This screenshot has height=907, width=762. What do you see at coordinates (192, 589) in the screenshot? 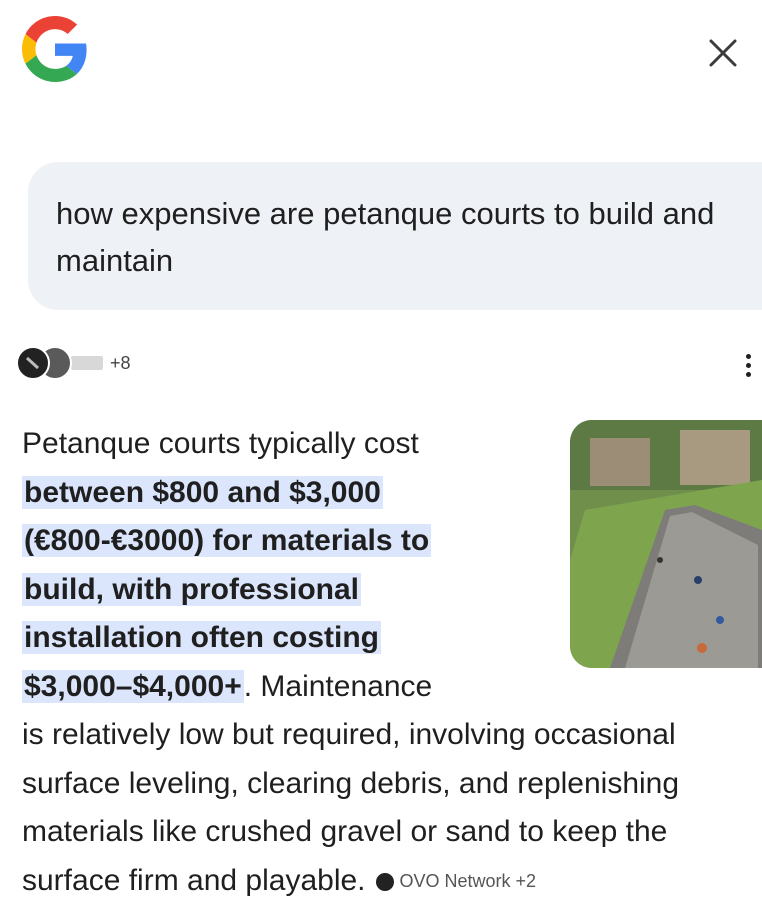
I see `answer-highlight: build, with professional` at bounding box center [192, 589].